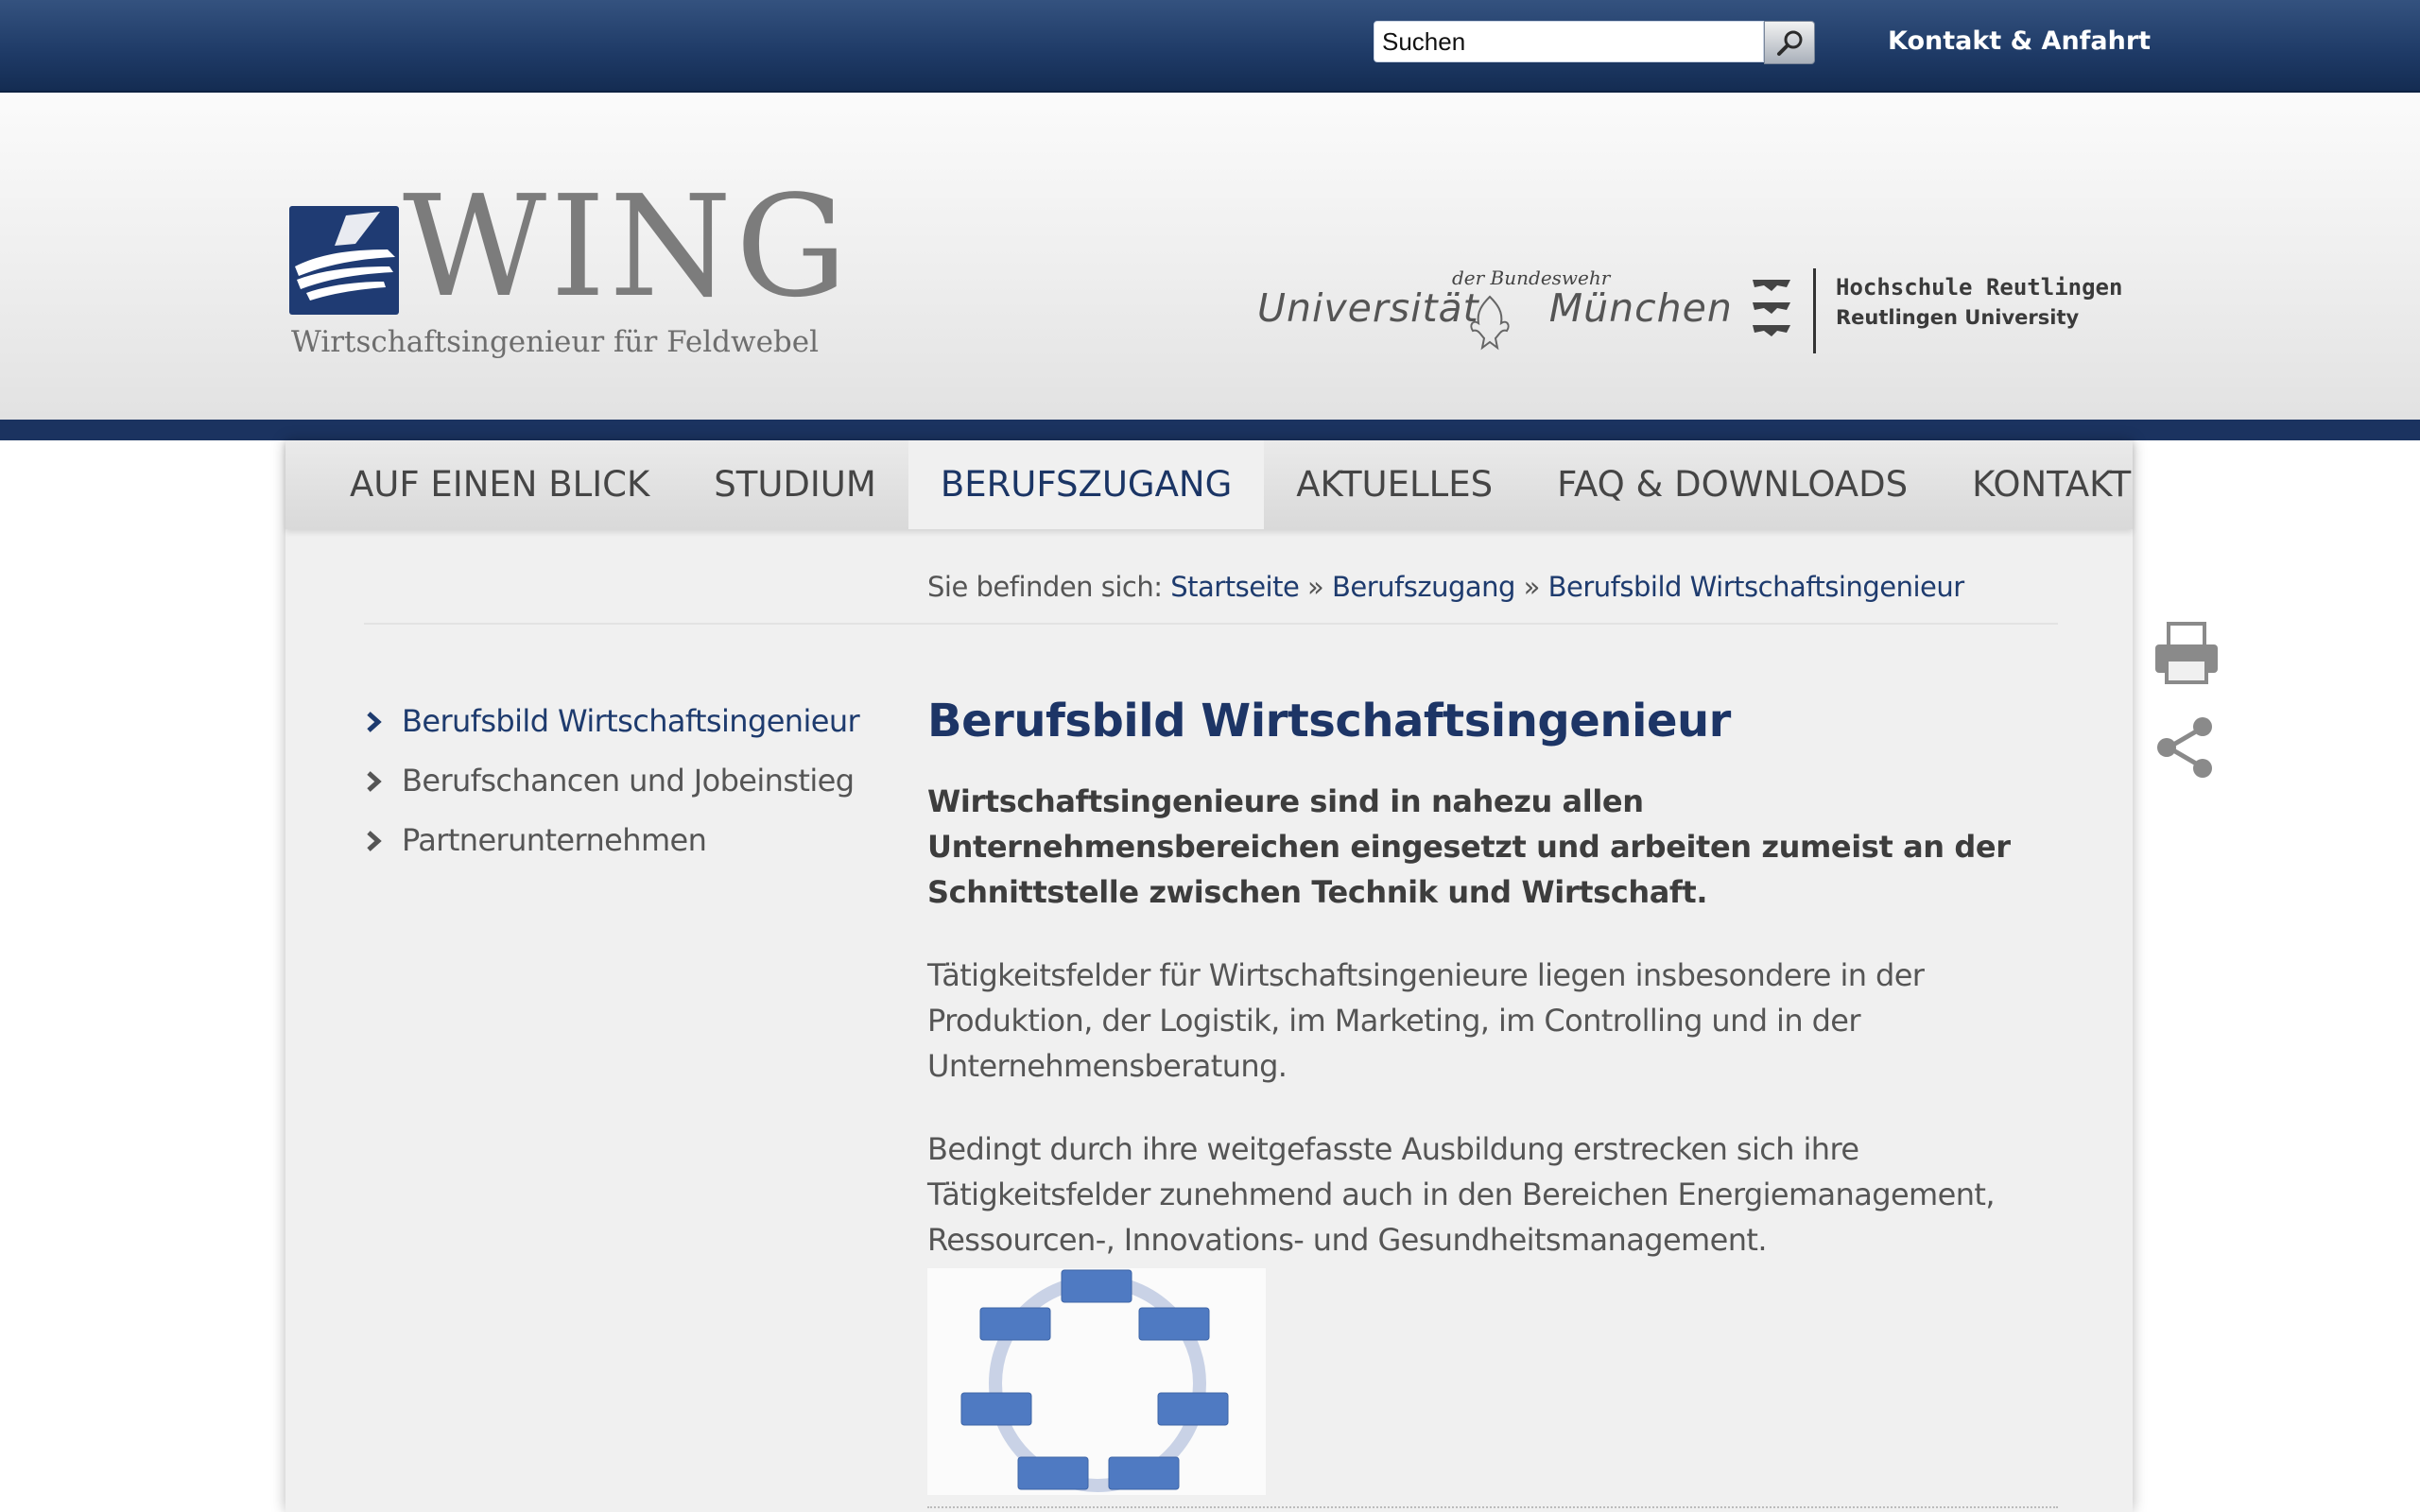  I want to click on wing-emblem-icon, so click(344, 260).